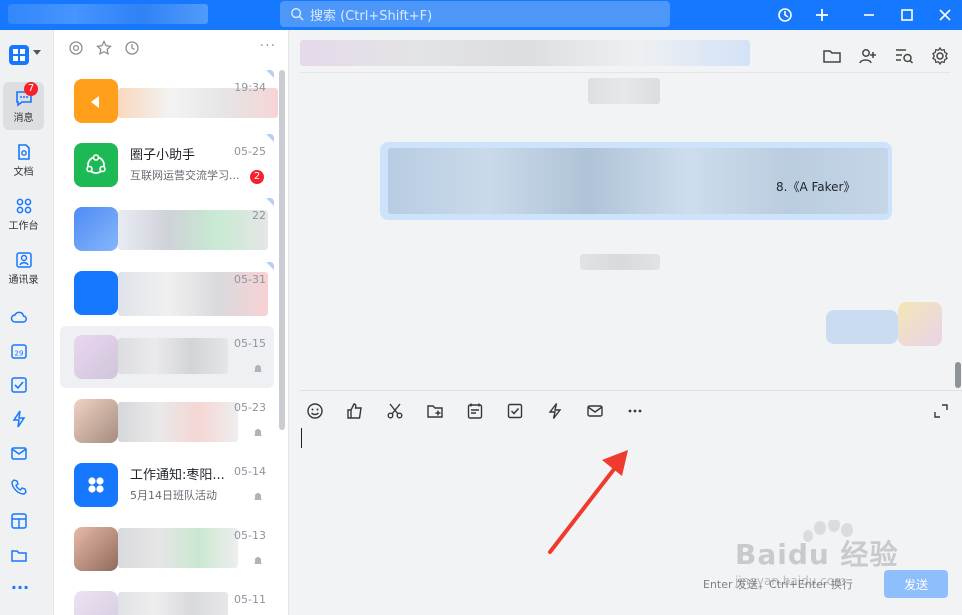  I want to click on screenshot-button, so click(395, 411).